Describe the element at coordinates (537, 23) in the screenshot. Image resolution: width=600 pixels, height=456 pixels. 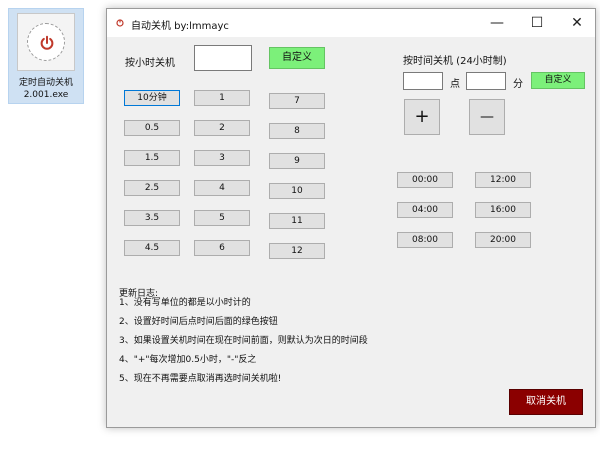
I see `maximize-button: ☐` at that location.